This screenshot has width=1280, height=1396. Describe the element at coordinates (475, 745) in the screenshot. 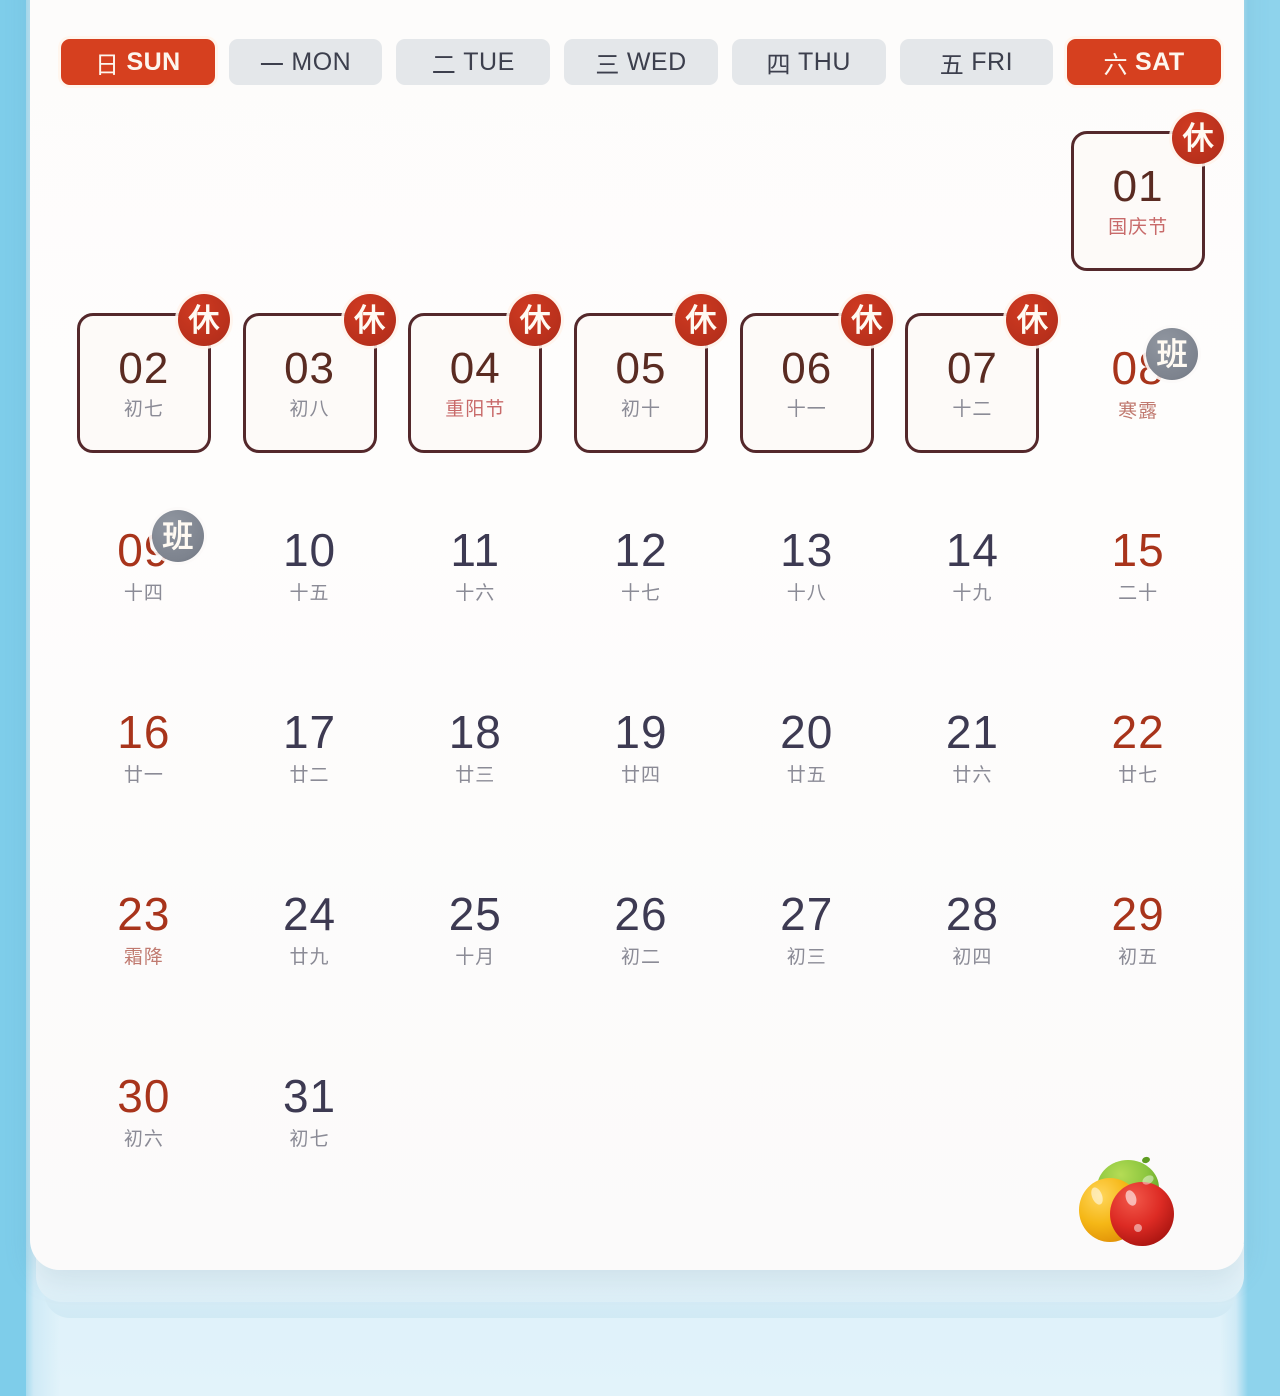

I see `calendar-day-cell: 18 廿三` at that location.